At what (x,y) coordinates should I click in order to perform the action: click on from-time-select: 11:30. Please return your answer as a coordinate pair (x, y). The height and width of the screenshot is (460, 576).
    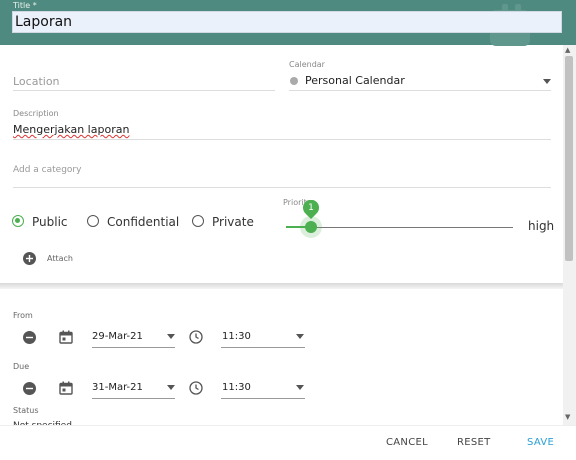
    Looking at the image, I should click on (236, 336).